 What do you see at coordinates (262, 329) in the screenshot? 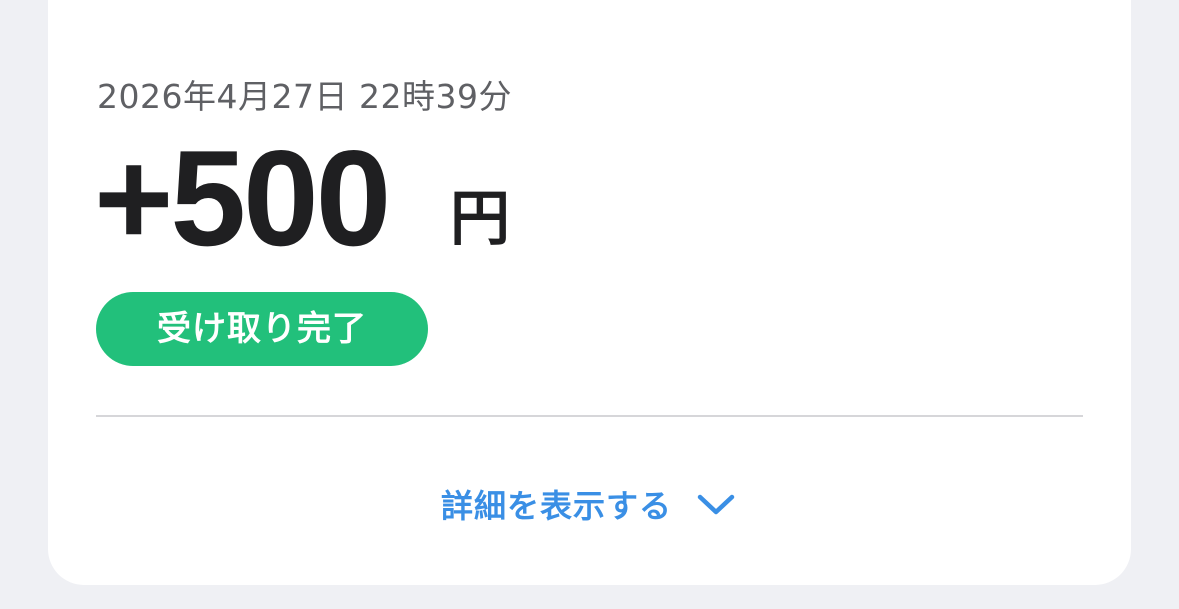
I see `status-badge: 受け取り完了` at bounding box center [262, 329].